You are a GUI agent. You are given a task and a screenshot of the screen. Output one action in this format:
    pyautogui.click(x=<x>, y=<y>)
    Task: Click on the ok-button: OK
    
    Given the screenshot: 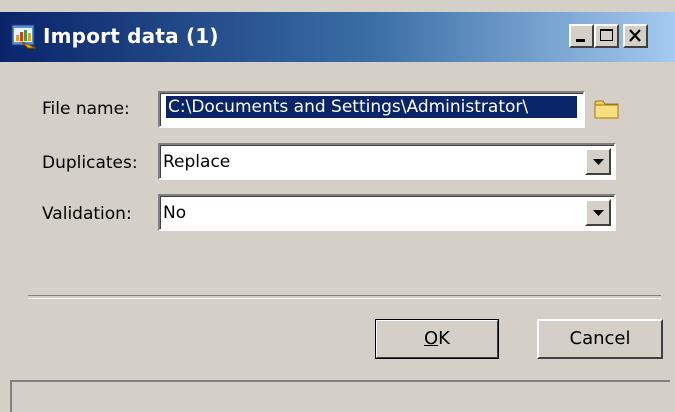 What is the action you would take?
    pyautogui.click(x=437, y=339)
    